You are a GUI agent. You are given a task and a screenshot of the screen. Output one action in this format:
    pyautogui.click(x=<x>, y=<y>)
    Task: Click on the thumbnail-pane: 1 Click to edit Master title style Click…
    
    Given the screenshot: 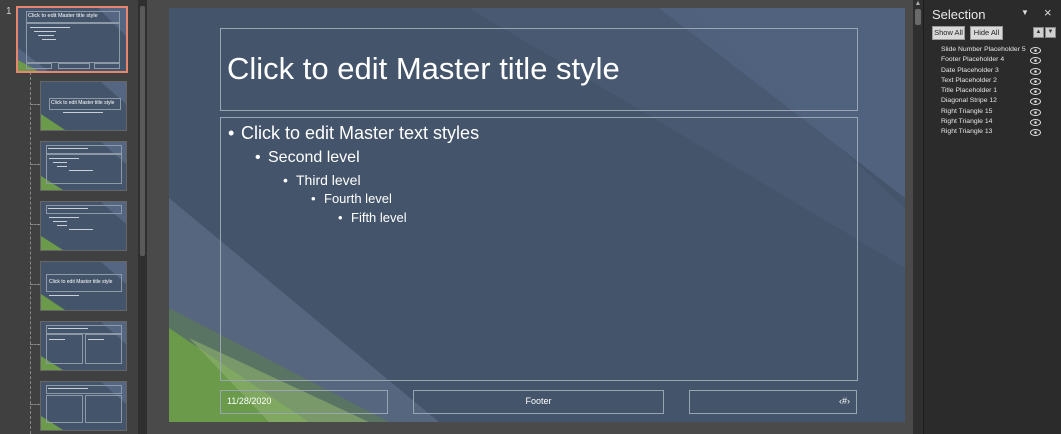 What is the action you would take?
    pyautogui.click(x=69, y=217)
    